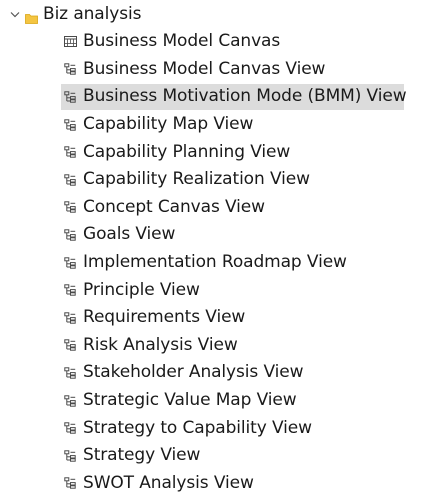 This screenshot has height=497, width=432. I want to click on tree-item-label: Concept Canvas View, so click(174, 206).